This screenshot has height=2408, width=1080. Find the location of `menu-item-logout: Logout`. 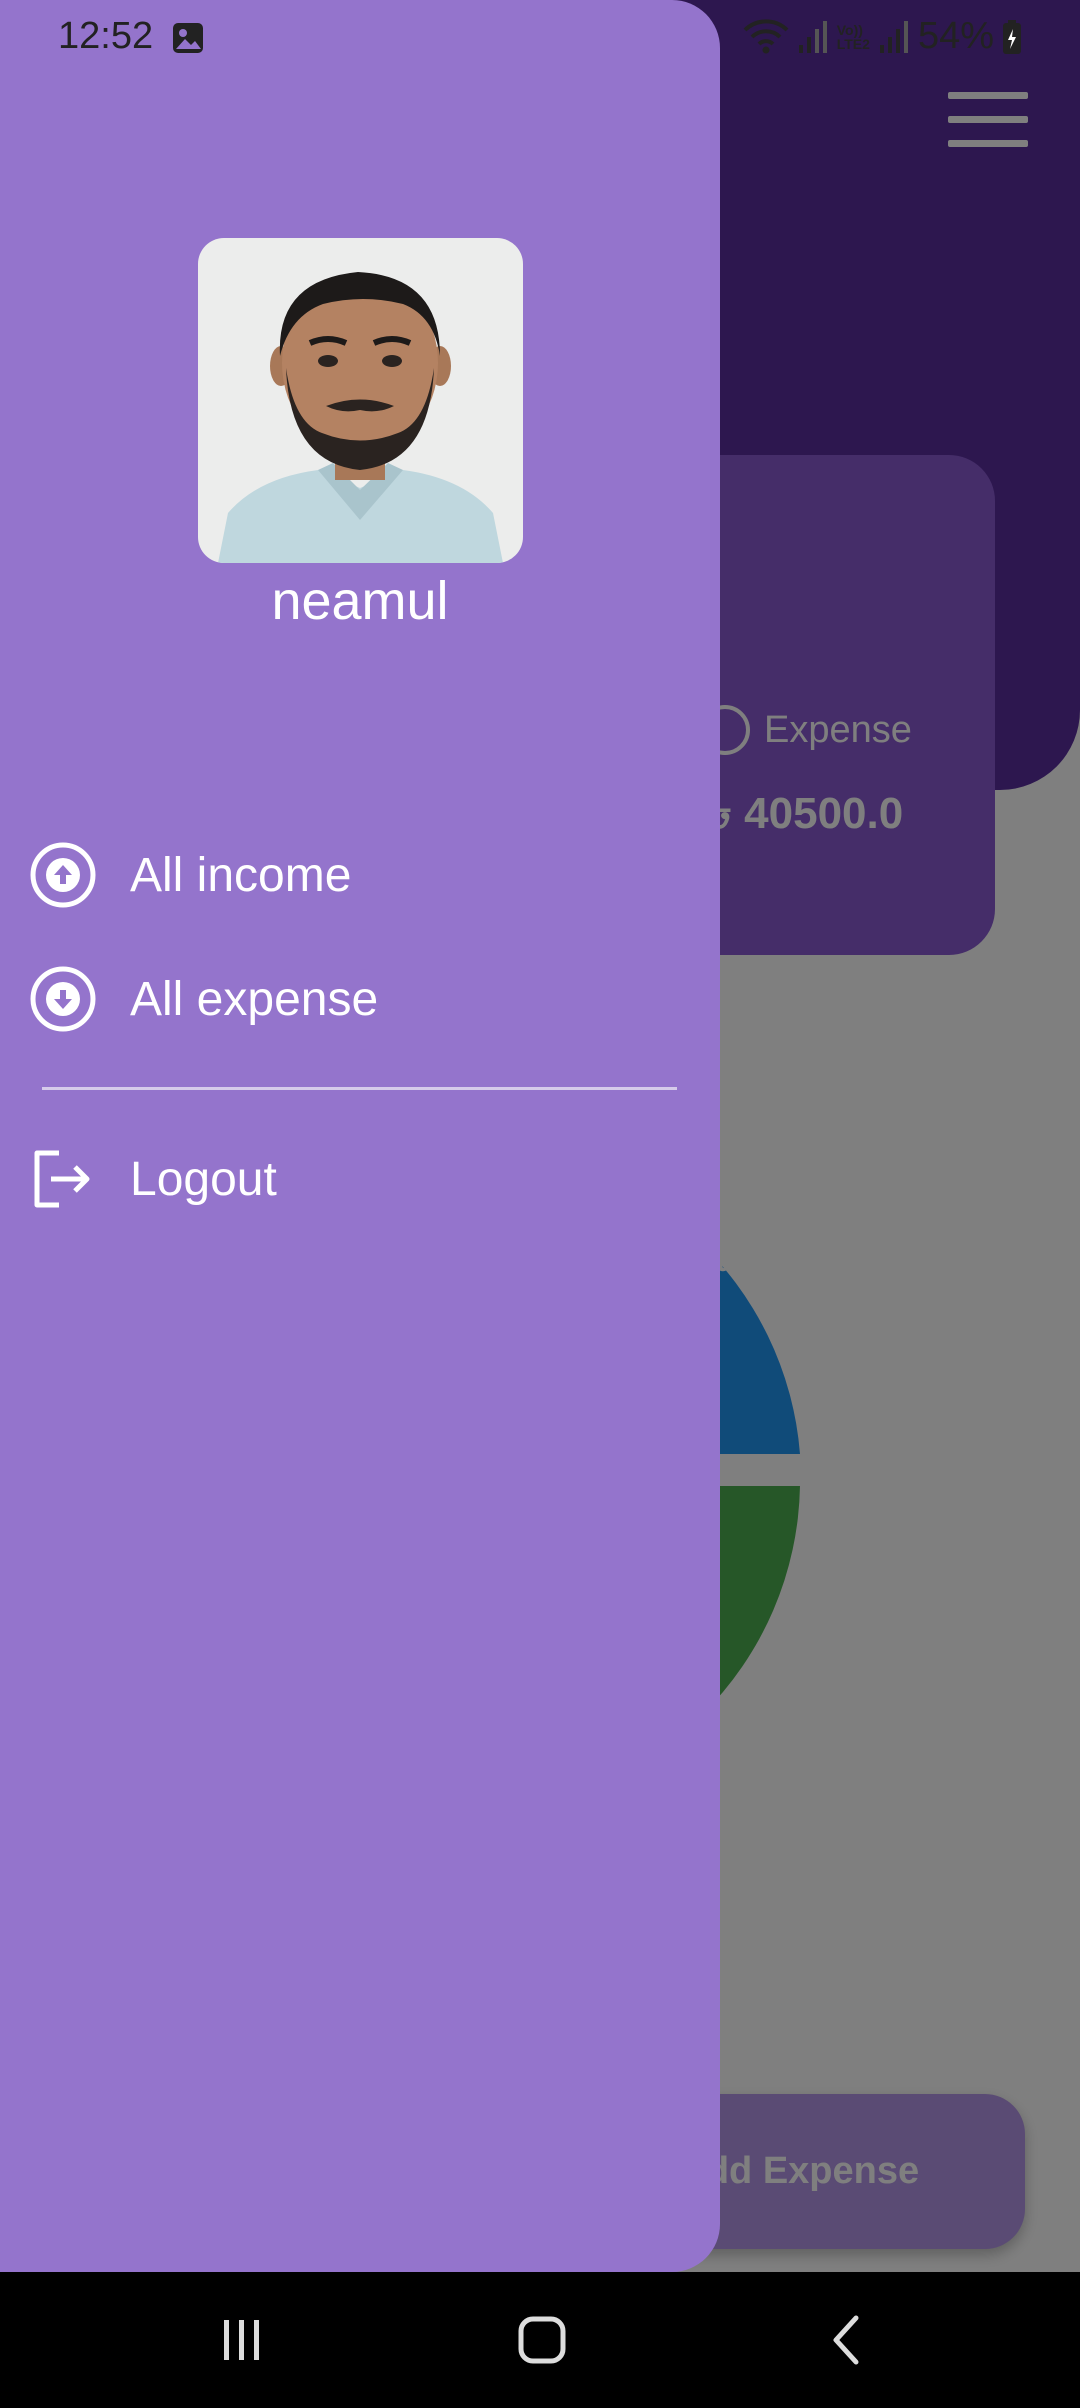

menu-item-logout: Logout is located at coordinates (348, 1179).